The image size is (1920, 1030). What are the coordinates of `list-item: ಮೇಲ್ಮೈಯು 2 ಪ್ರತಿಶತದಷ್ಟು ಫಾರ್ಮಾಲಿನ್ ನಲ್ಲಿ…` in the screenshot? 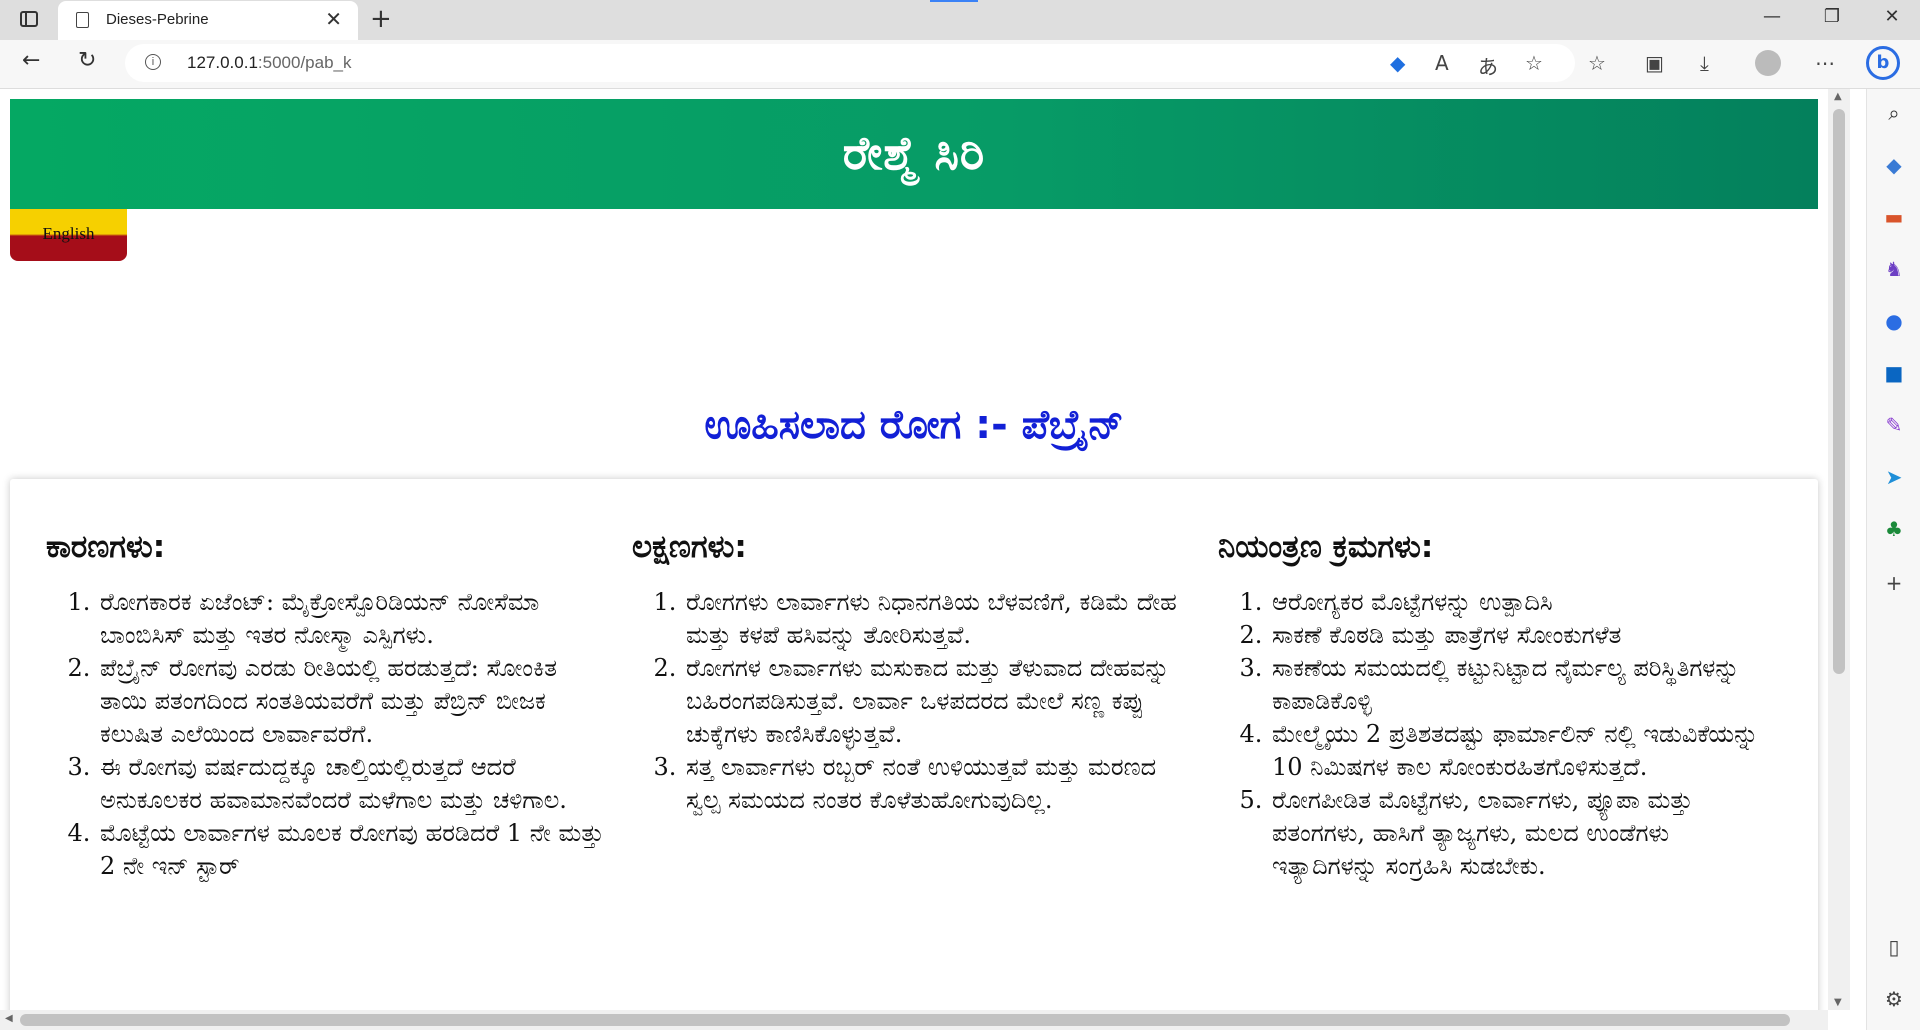 It's located at (1524, 751).